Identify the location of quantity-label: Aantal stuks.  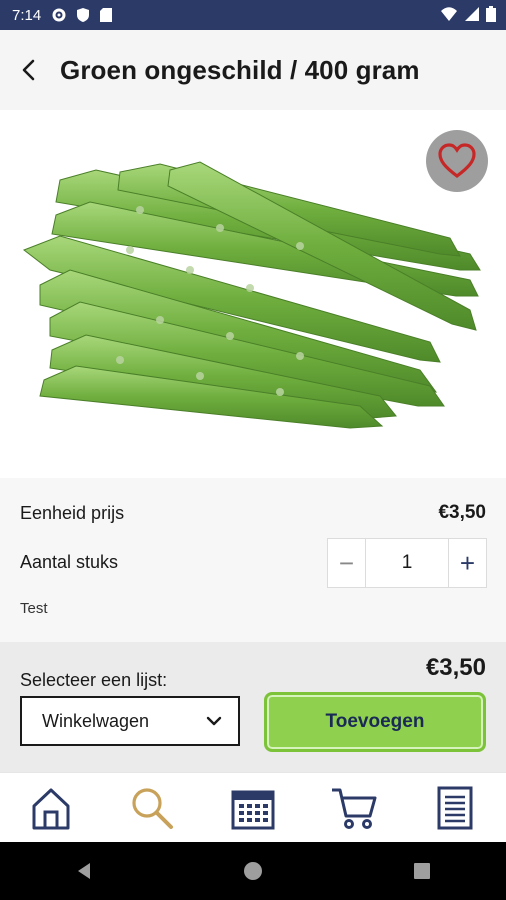
(69, 562).